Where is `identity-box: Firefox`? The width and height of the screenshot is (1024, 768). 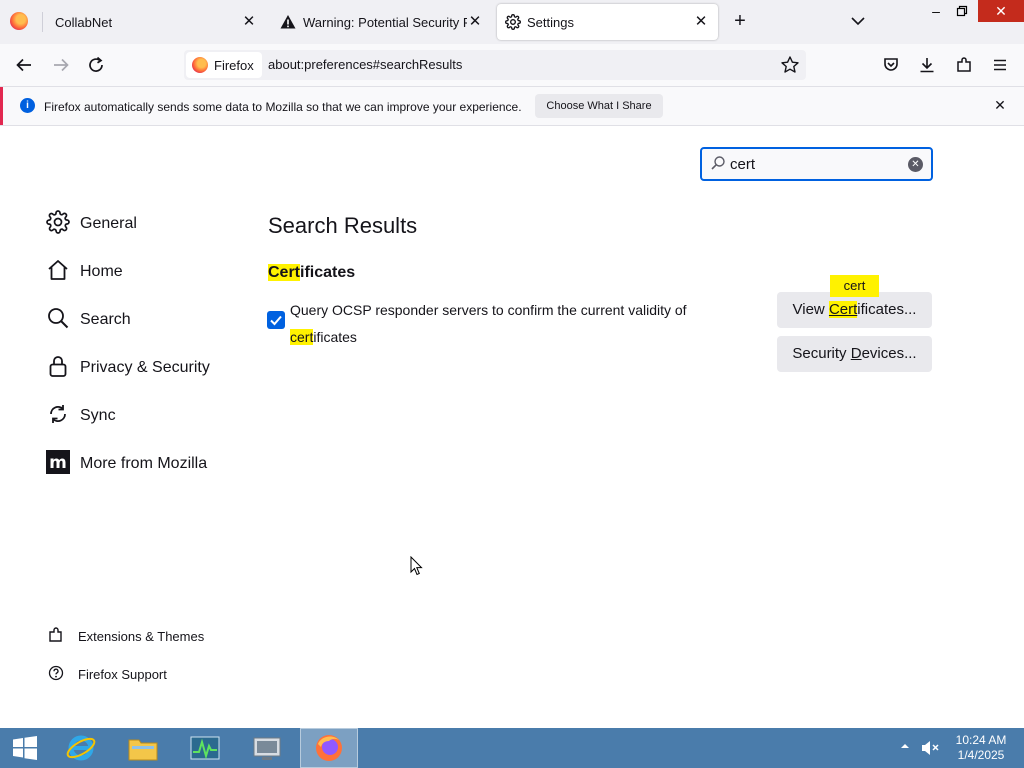 identity-box: Firefox is located at coordinates (224, 65).